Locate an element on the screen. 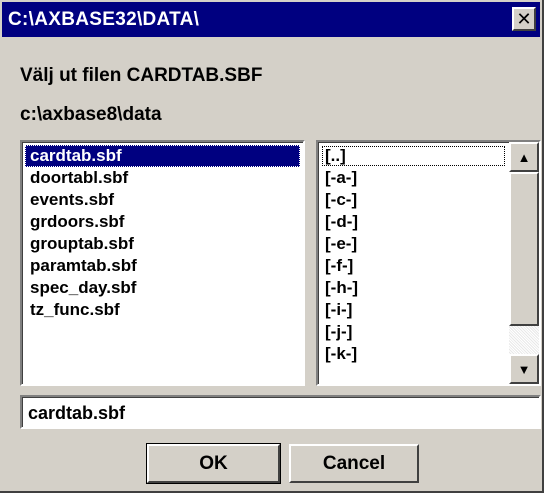 The height and width of the screenshot is (493, 544). directory-list-item: [-k-] is located at coordinates (413, 354).